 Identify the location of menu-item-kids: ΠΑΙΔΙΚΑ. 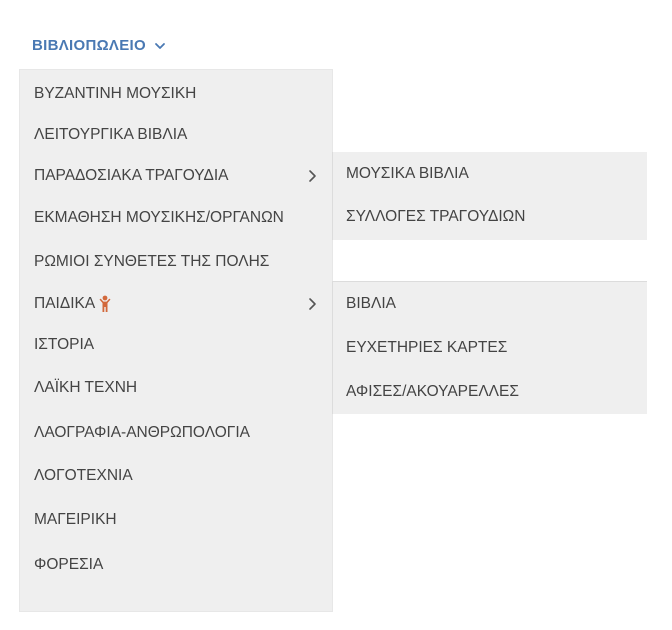
(176, 304).